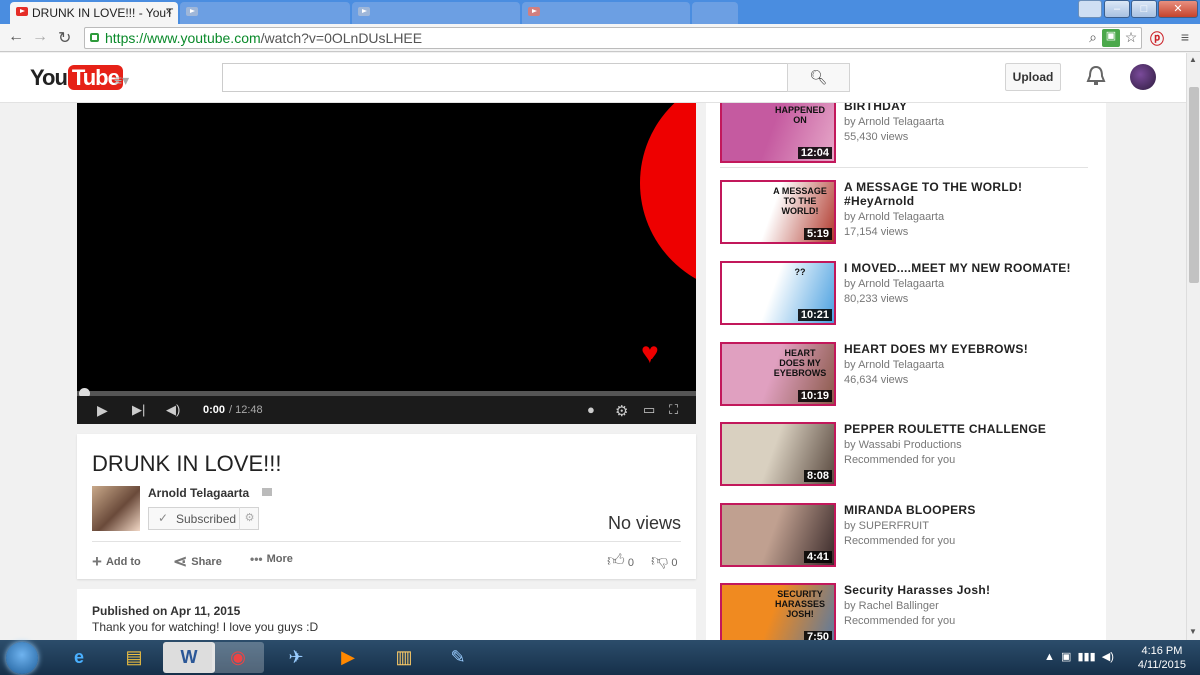 Image resolution: width=1200 pixels, height=675 pixels. I want to click on related-video-title: MIRANDA BLOOPERS, so click(969, 510).